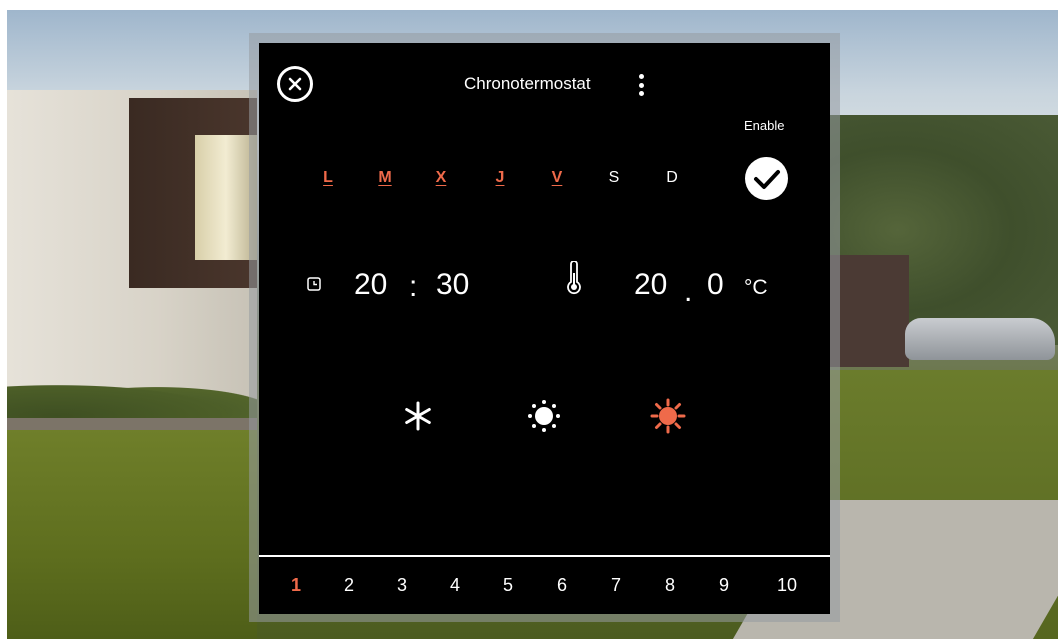 The width and height of the screenshot is (1058, 639). What do you see at coordinates (226, 197) in the screenshot?
I see `house-window` at bounding box center [226, 197].